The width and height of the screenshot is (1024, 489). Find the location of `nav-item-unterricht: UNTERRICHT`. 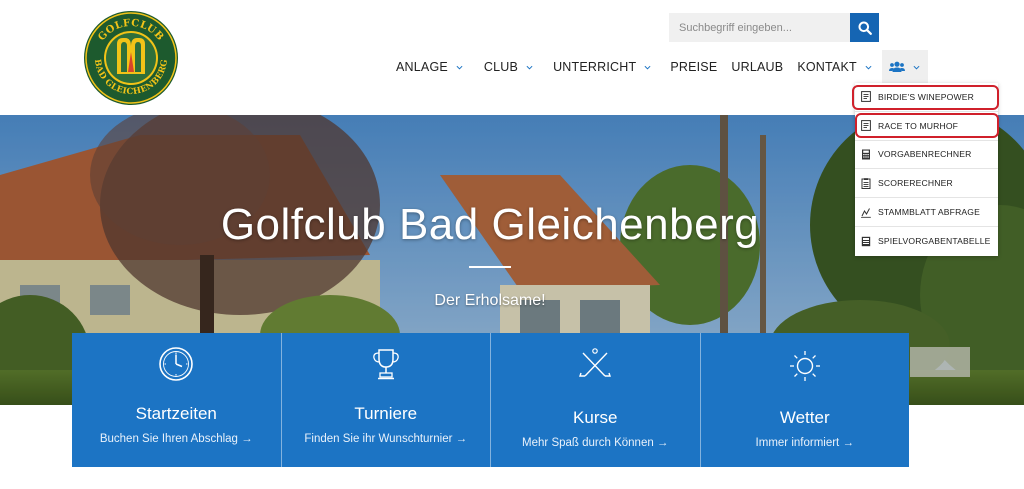

nav-item-unterricht: UNTERRICHT is located at coordinates (602, 67).